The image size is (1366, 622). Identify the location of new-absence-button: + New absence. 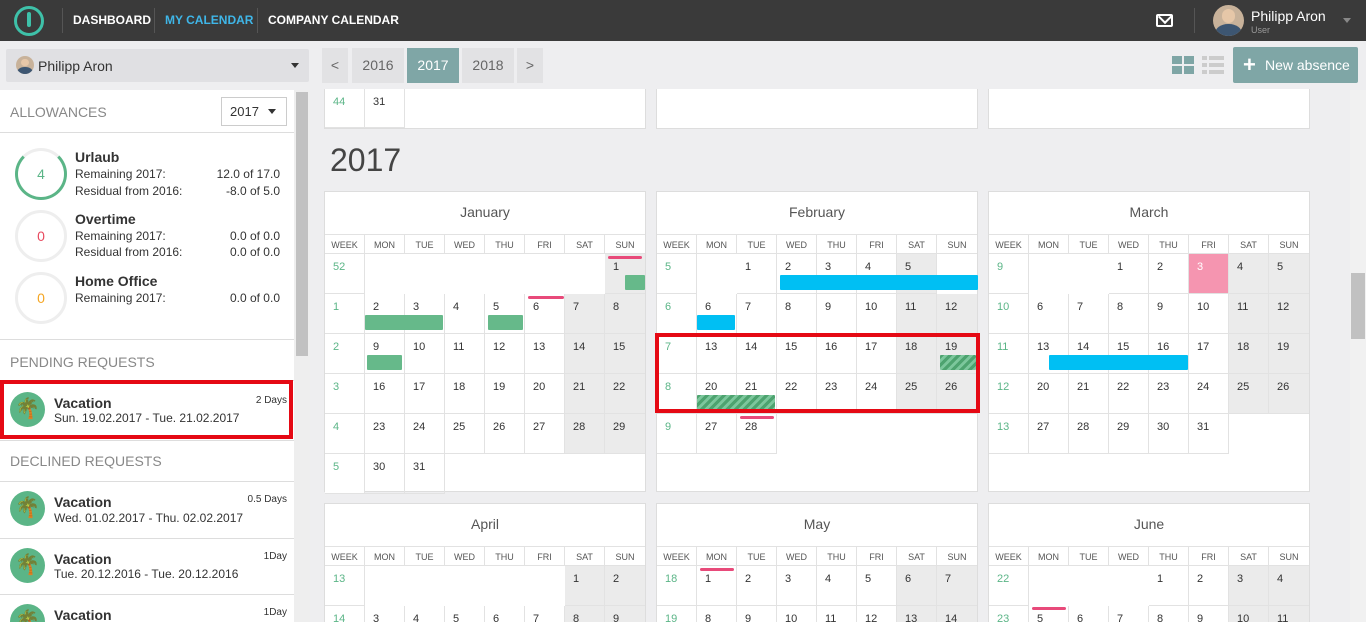
(1295, 65).